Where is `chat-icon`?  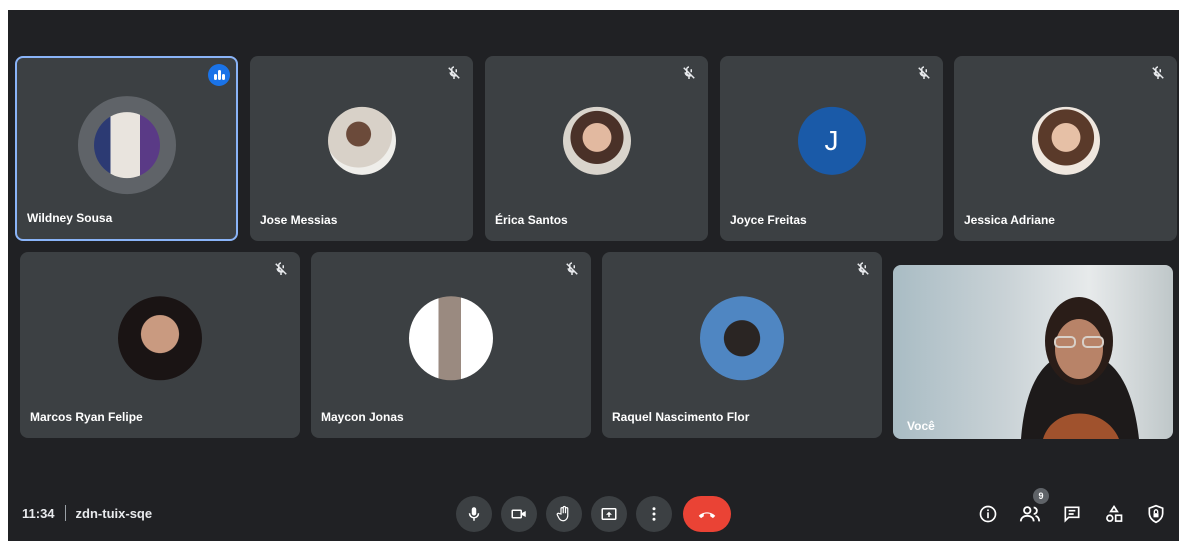 chat-icon is located at coordinates (1072, 514).